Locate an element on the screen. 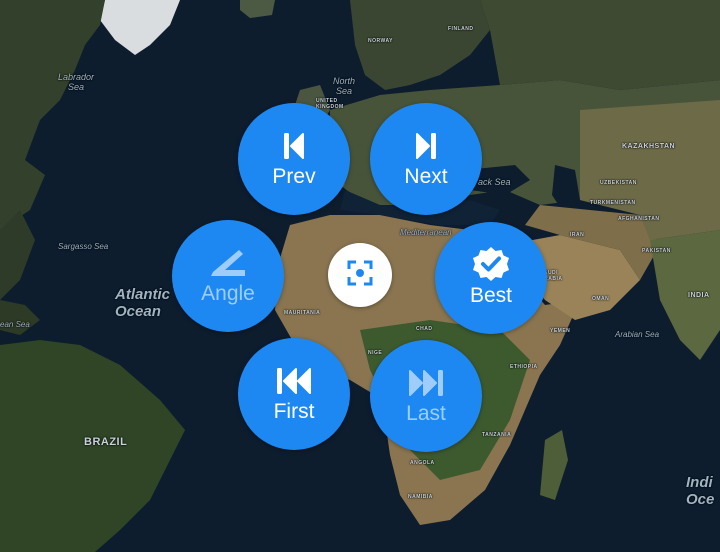 The width and height of the screenshot is (720, 552). best-button: Best is located at coordinates (491, 278).